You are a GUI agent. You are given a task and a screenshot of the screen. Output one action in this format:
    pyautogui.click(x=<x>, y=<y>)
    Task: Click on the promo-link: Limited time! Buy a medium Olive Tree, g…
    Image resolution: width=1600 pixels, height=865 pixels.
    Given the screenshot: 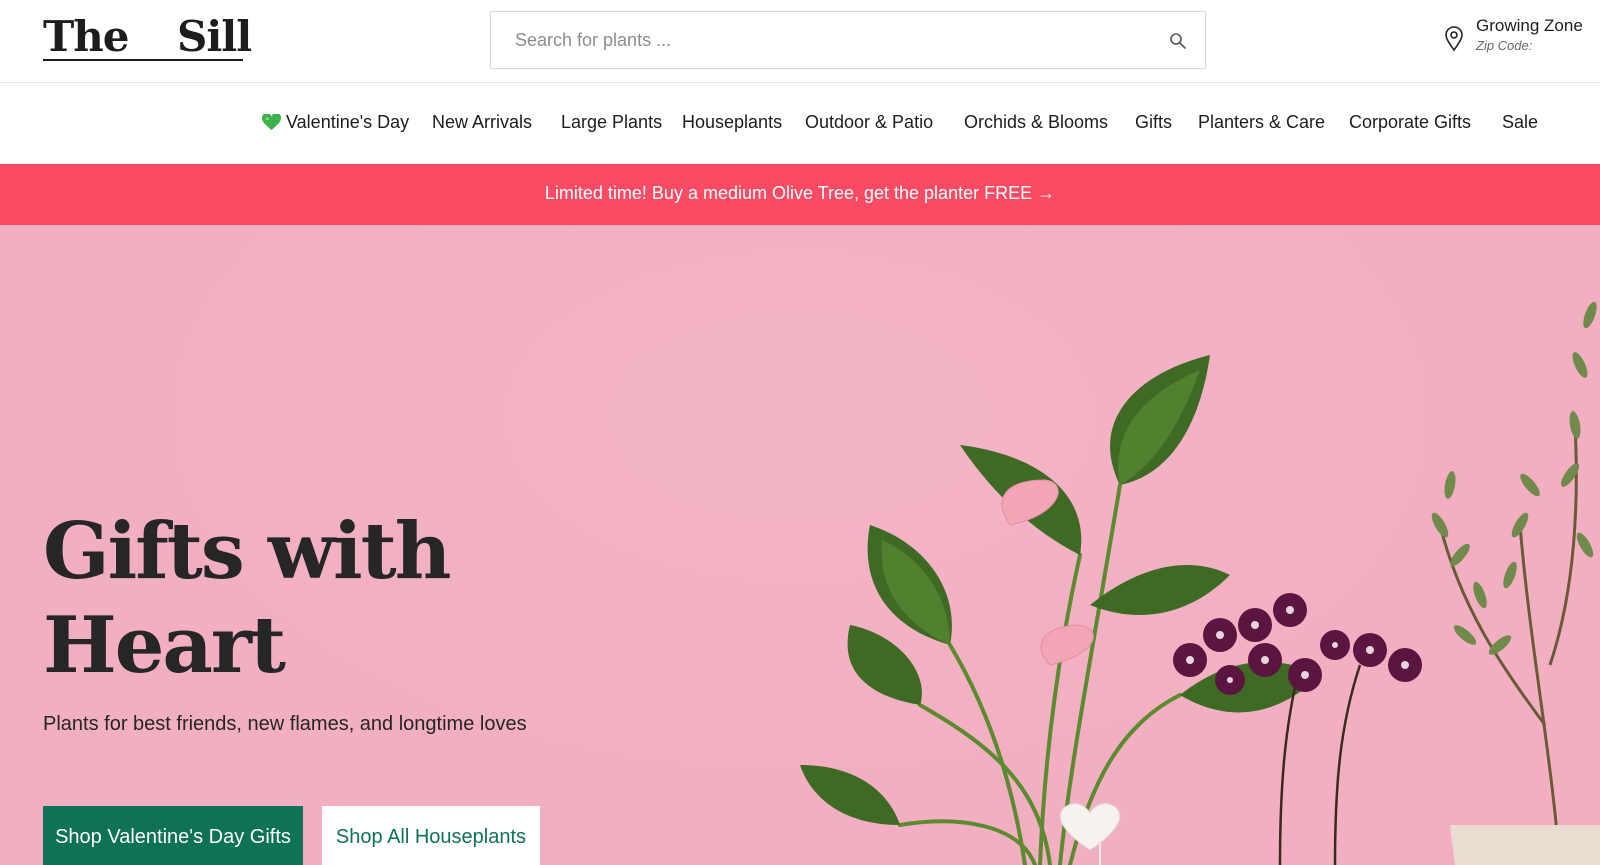 What is the action you would take?
    pyautogui.click(x=800, y=193)
    